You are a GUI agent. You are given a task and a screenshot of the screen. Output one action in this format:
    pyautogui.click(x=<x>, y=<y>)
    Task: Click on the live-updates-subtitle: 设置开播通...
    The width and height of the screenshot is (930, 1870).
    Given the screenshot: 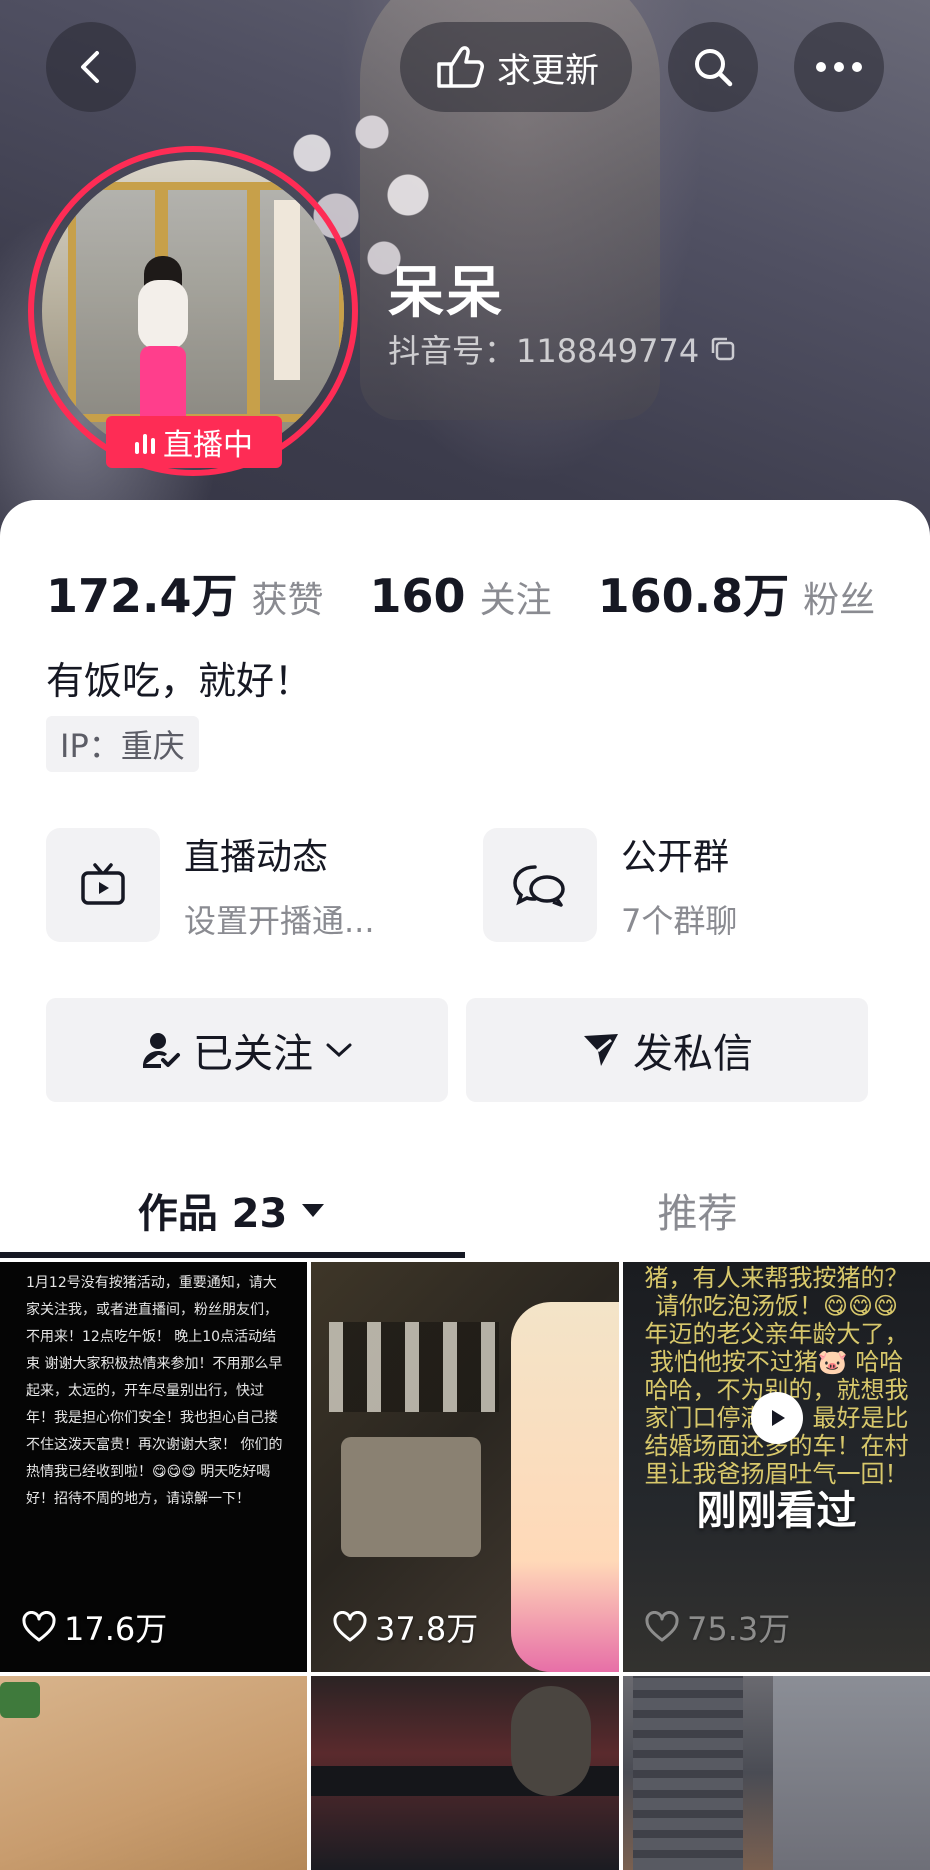 What is the action you would take?
    pyautogui.click(x=279, y=921)
    